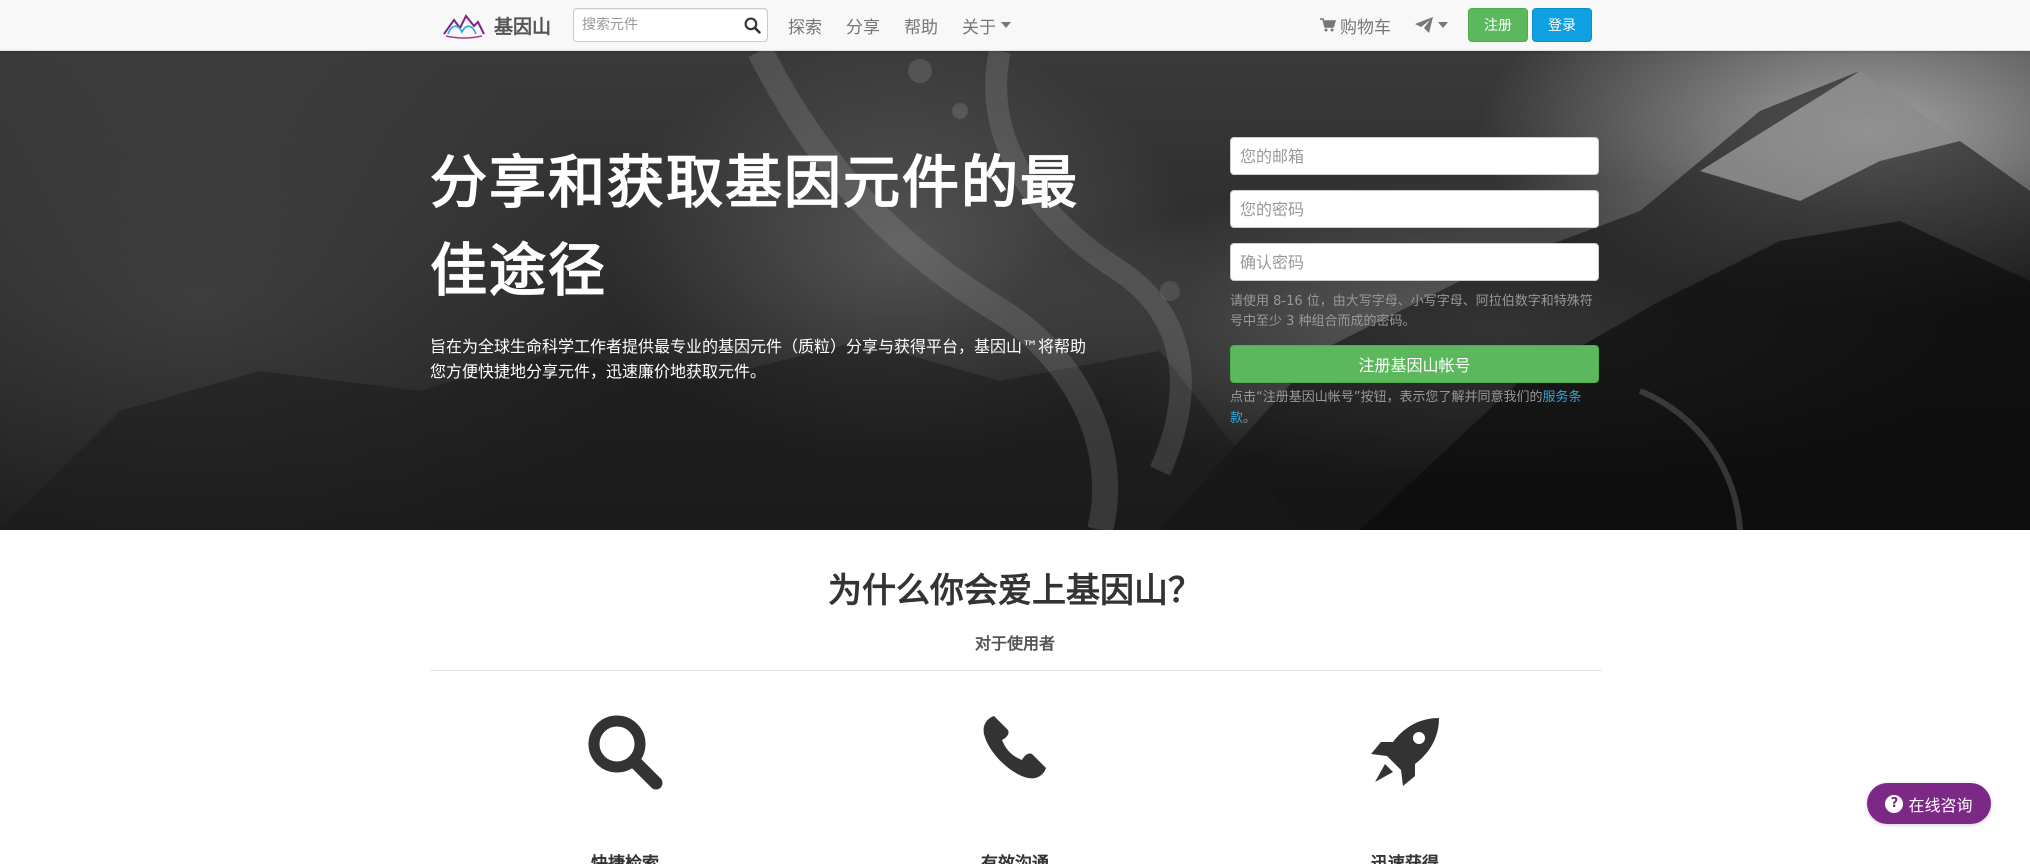 The image size is (2030, 864). I want to click on terms-notice: 点击“注册基因山帐号”按钮，表示您了解并同意我们的服务条款。, so click(1414, 408).